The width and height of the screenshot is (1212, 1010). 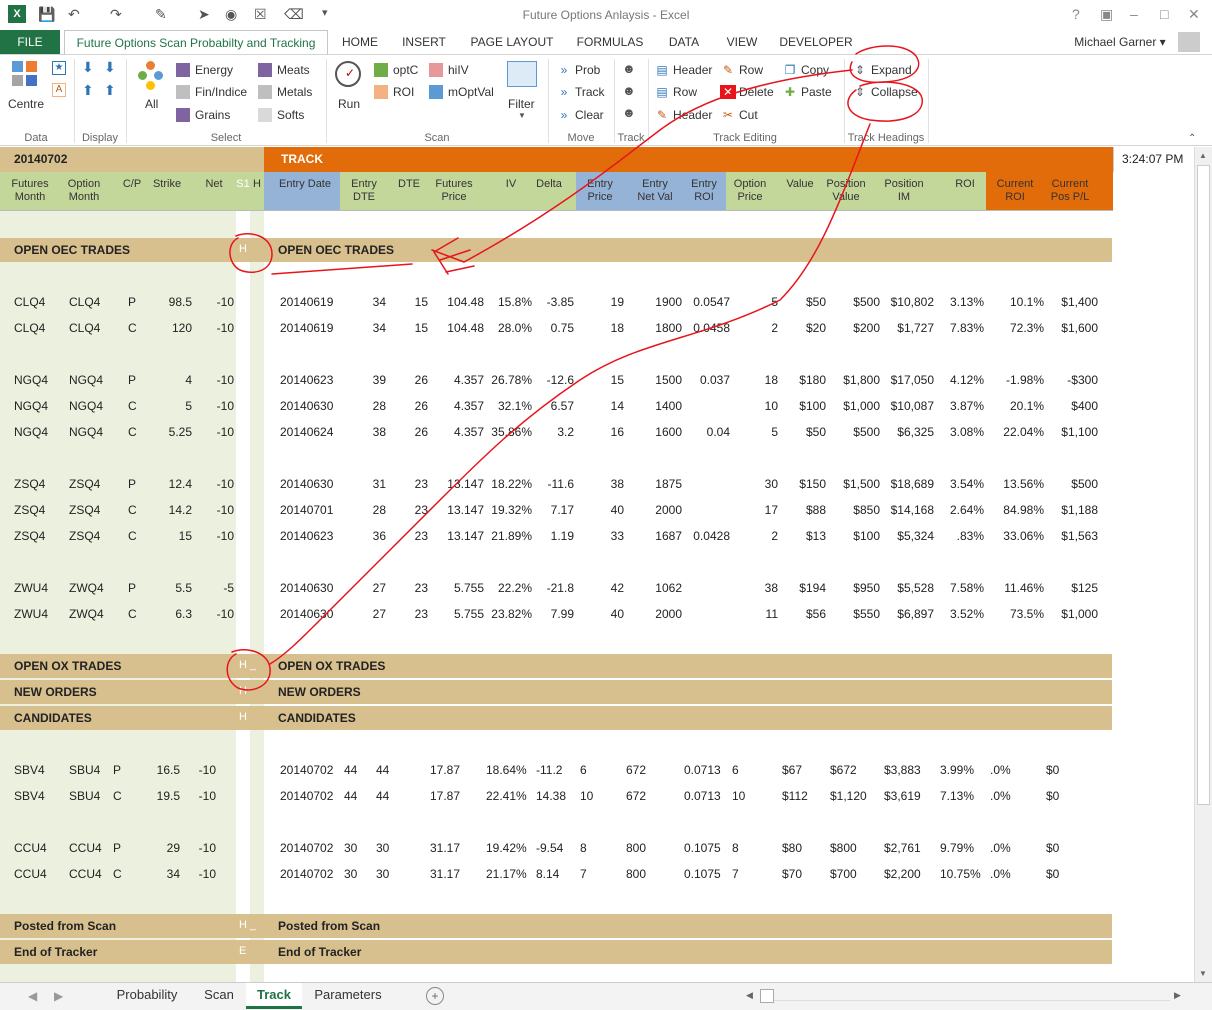 I want to click on expand-circle, so click(x=884, y=64).